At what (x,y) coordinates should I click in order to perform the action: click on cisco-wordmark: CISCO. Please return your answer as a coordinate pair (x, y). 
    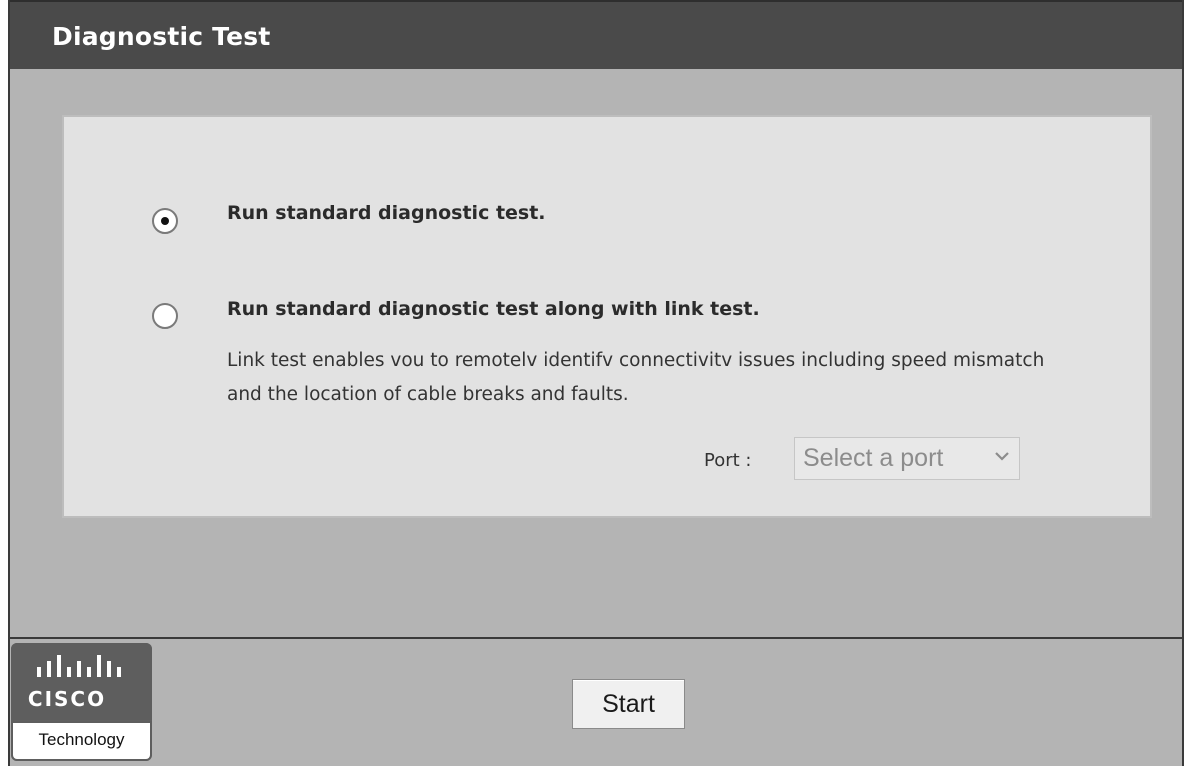
    Looking at the image, I should click on (67, 699).